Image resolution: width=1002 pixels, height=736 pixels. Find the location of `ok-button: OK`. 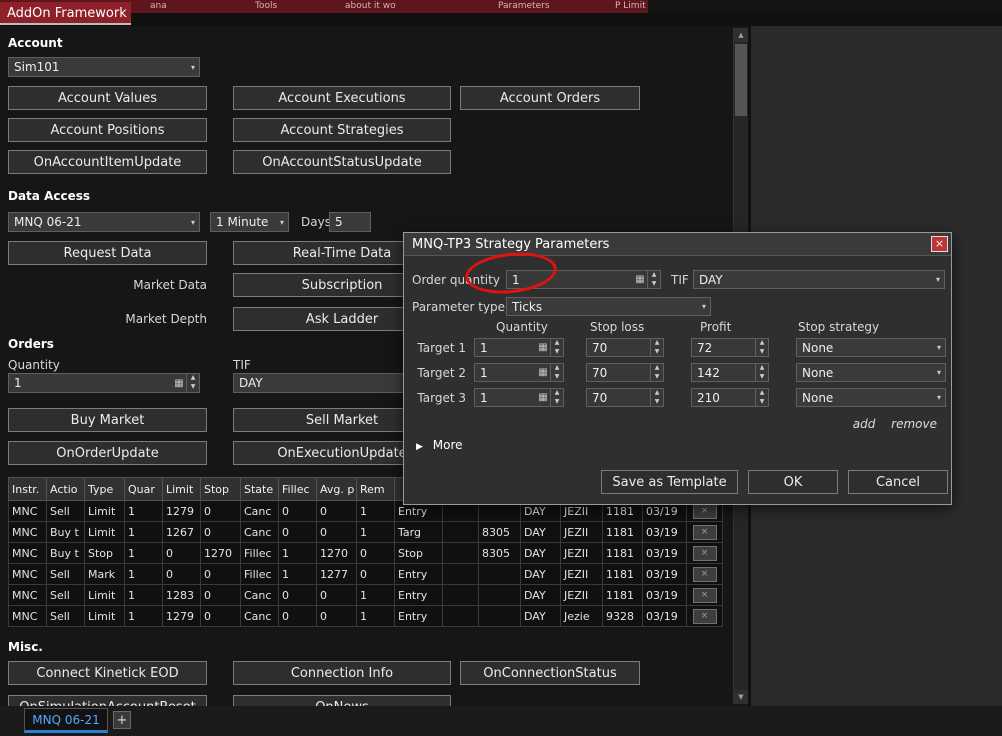

ok-button: OK is located at coordinates (793, 482).